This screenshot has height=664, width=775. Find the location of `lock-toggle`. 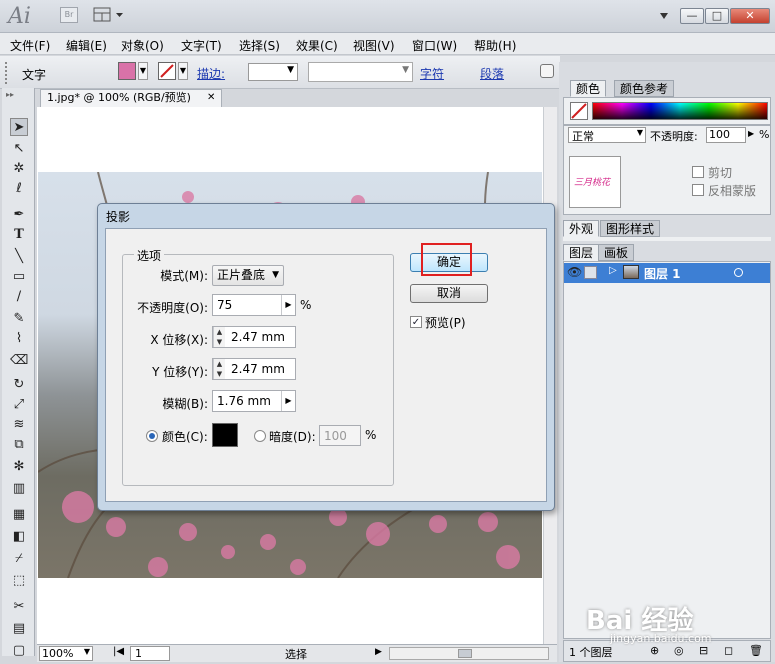

lock-toggle is located at coordinates (590, 272).